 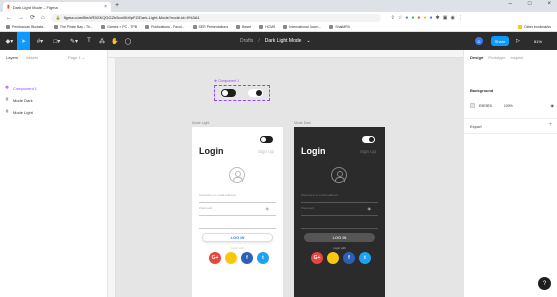 I want to click on tab-design: Design, so click(x=476, y=57).